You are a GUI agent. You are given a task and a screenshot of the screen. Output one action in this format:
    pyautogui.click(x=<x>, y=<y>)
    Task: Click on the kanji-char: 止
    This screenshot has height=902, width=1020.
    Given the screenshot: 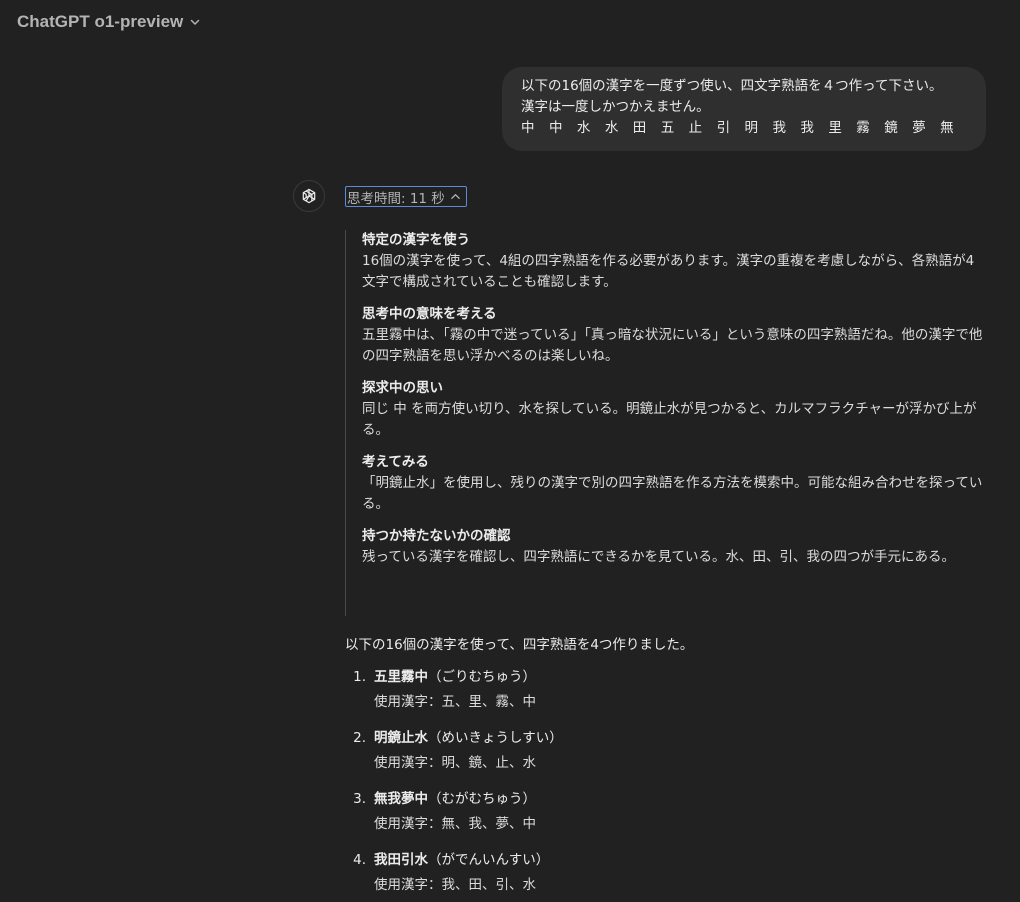 What is the action you would take?
    pyautogui.click(x=695, y=128)
    